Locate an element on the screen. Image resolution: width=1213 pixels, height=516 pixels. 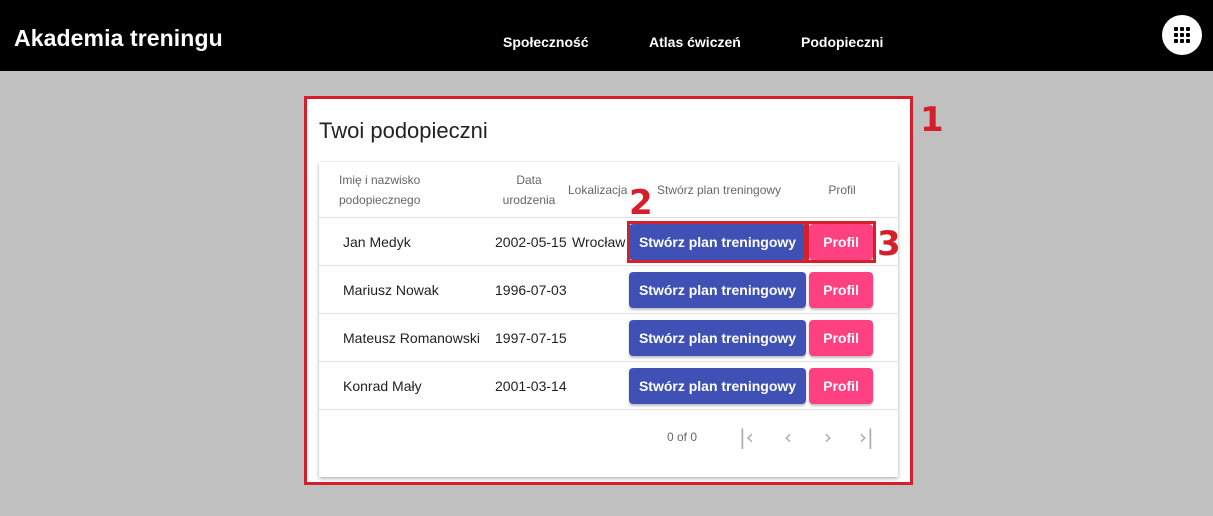
nav-link-spolecznosc: Społeczność is located at coordinates (546, 42).